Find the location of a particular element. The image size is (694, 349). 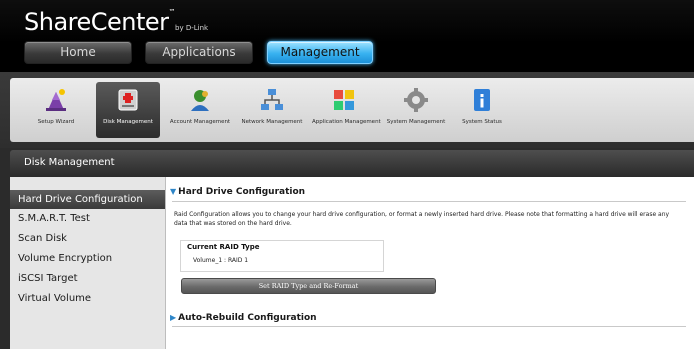

auto-rebuild-configuration-header: ▶ Auto-Rebuild Configuration is located at coordinates (243, 318).